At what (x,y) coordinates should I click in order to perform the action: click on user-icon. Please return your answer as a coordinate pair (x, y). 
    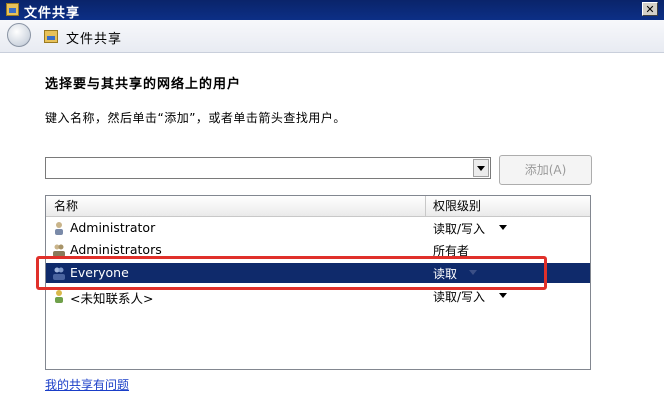
    Looking at the image, I should click on (59, 228).